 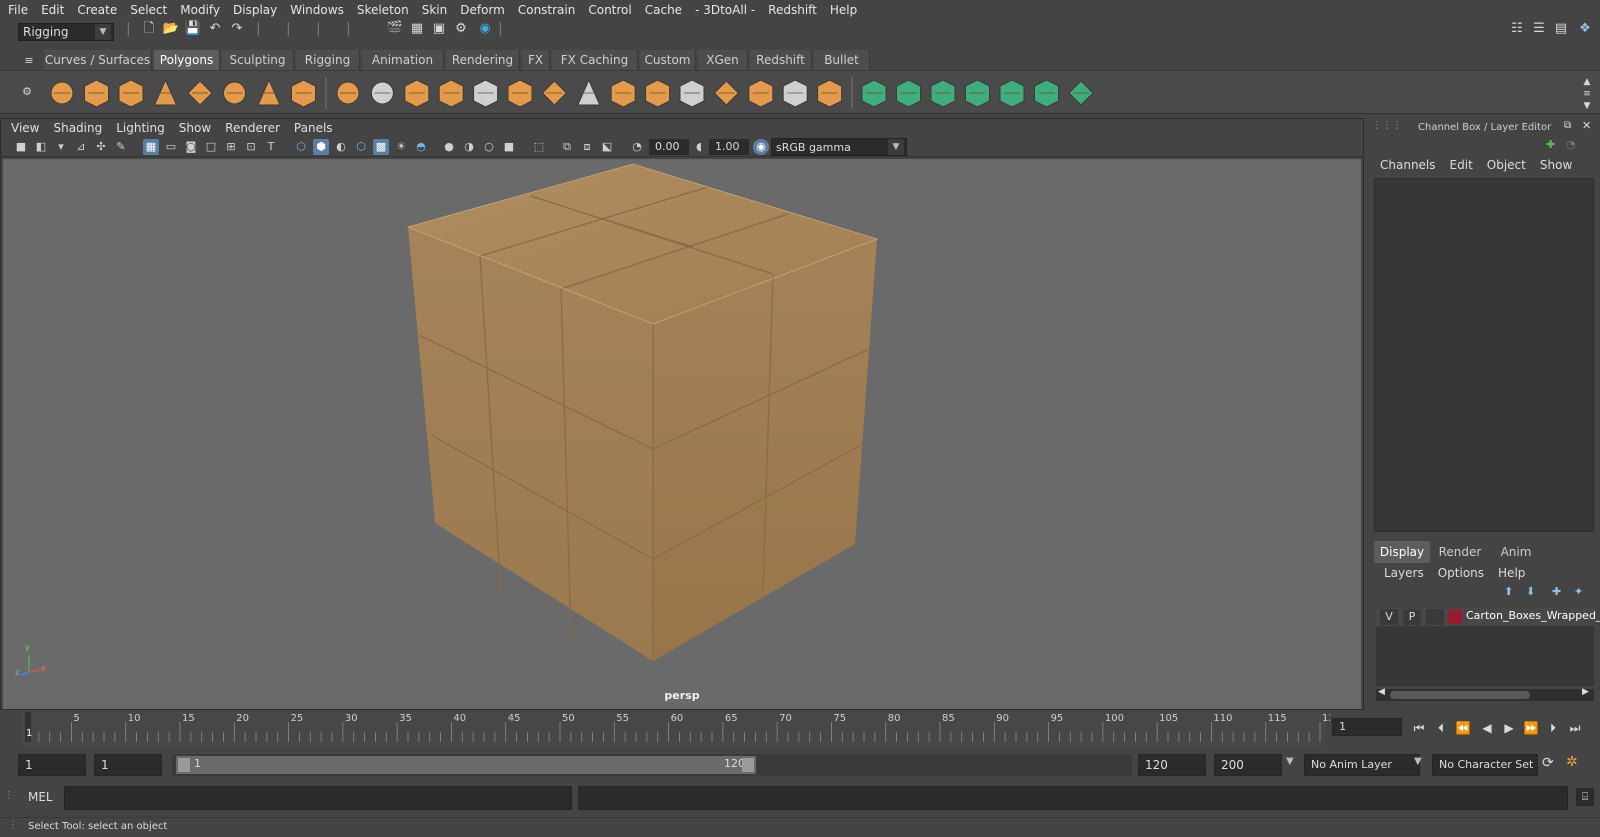 What do you see at coordinates (191, 147) in the screenshot?
I see `resolution-gate-icon: ◙` at bounding box center [191, 147].